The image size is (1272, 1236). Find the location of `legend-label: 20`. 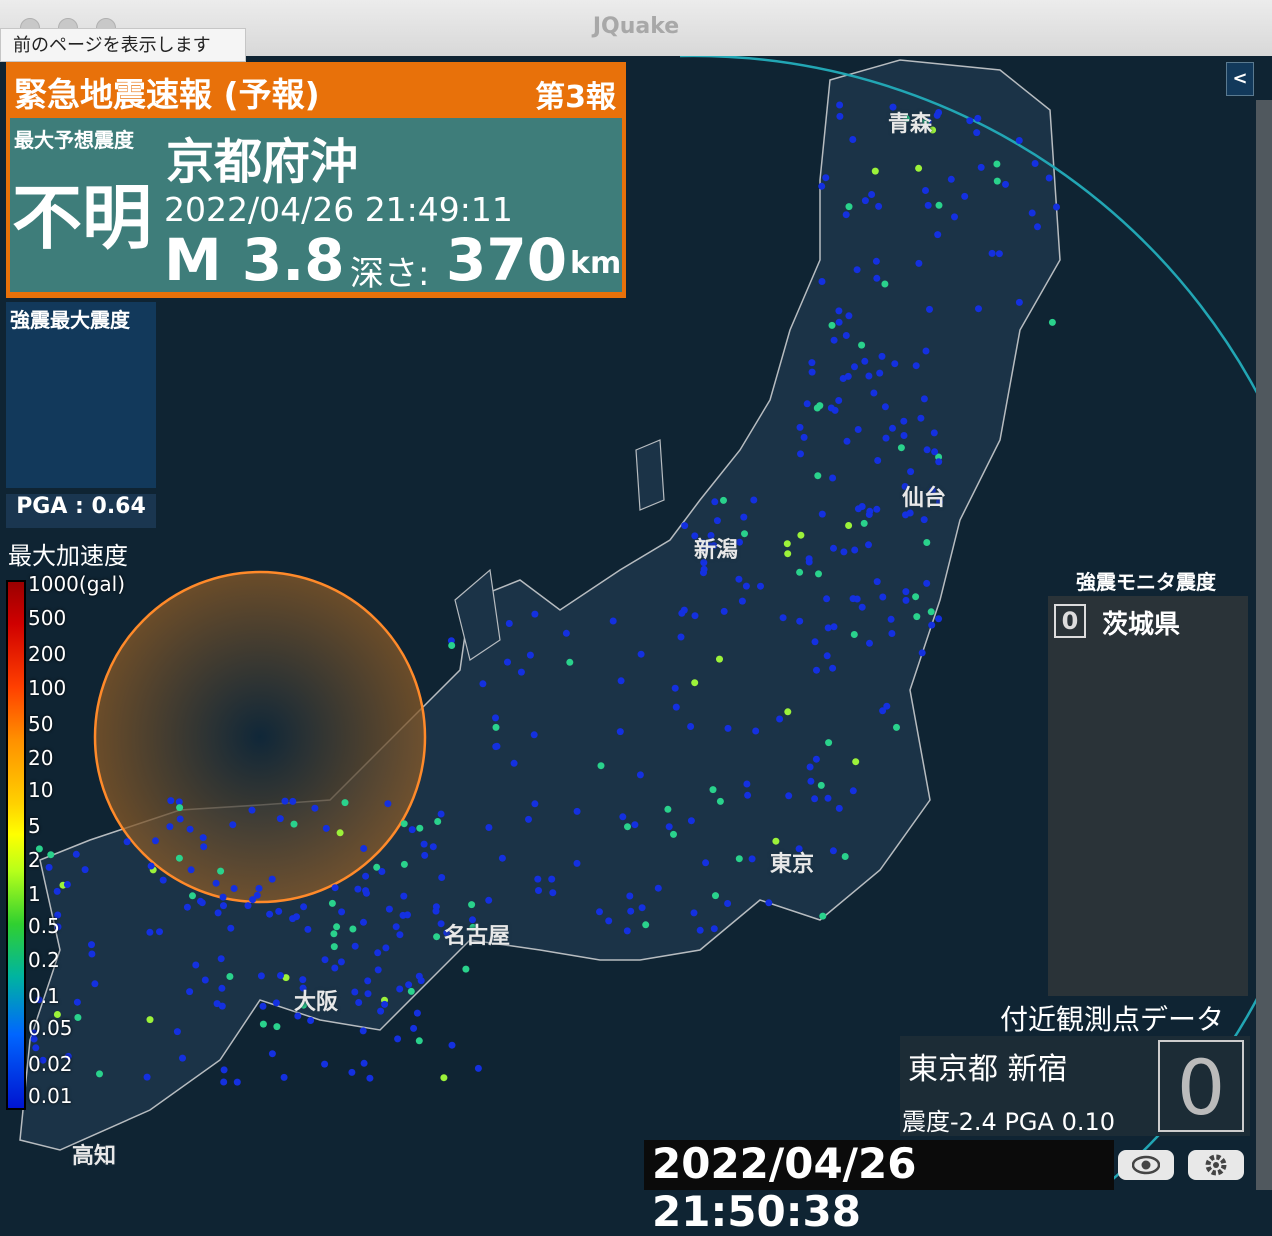

legend-label: 20 is located at coordinates (41, 758).